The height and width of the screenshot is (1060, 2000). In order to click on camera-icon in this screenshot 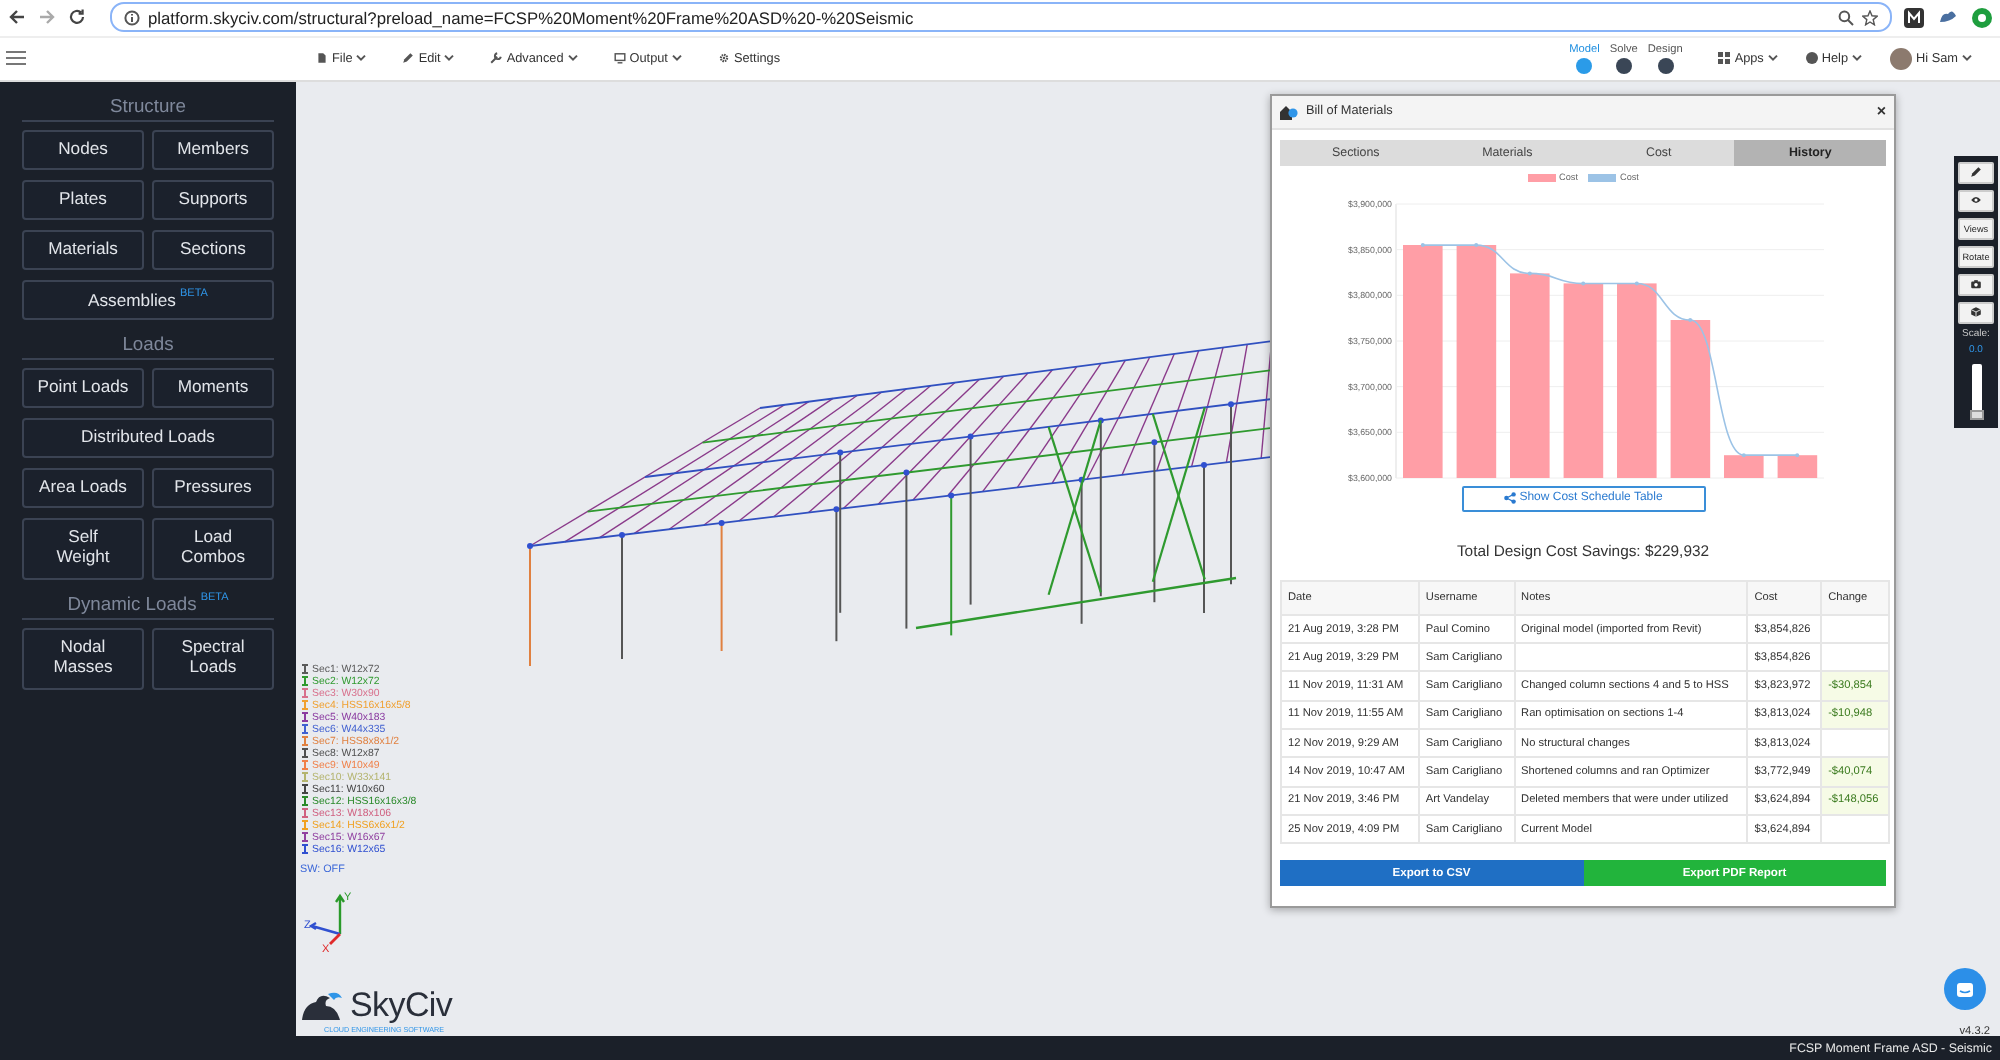, I will do `click(1976, 284)`.